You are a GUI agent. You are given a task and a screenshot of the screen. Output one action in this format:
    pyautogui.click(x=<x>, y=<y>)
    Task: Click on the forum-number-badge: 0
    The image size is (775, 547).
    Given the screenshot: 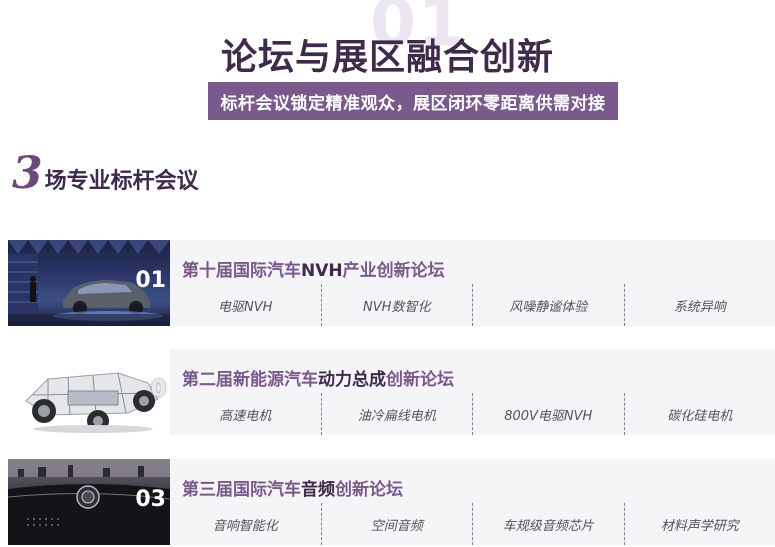 What is the action you would take?
    pyautogui.click(x=158, y=389)
    